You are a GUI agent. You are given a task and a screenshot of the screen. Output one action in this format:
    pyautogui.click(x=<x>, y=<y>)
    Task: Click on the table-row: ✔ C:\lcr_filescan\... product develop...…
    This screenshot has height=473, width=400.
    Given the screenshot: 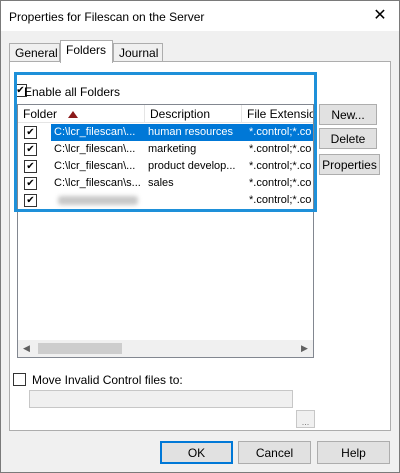 What is the action you would take?
    pyautogui.click(x=165, y=166)
    